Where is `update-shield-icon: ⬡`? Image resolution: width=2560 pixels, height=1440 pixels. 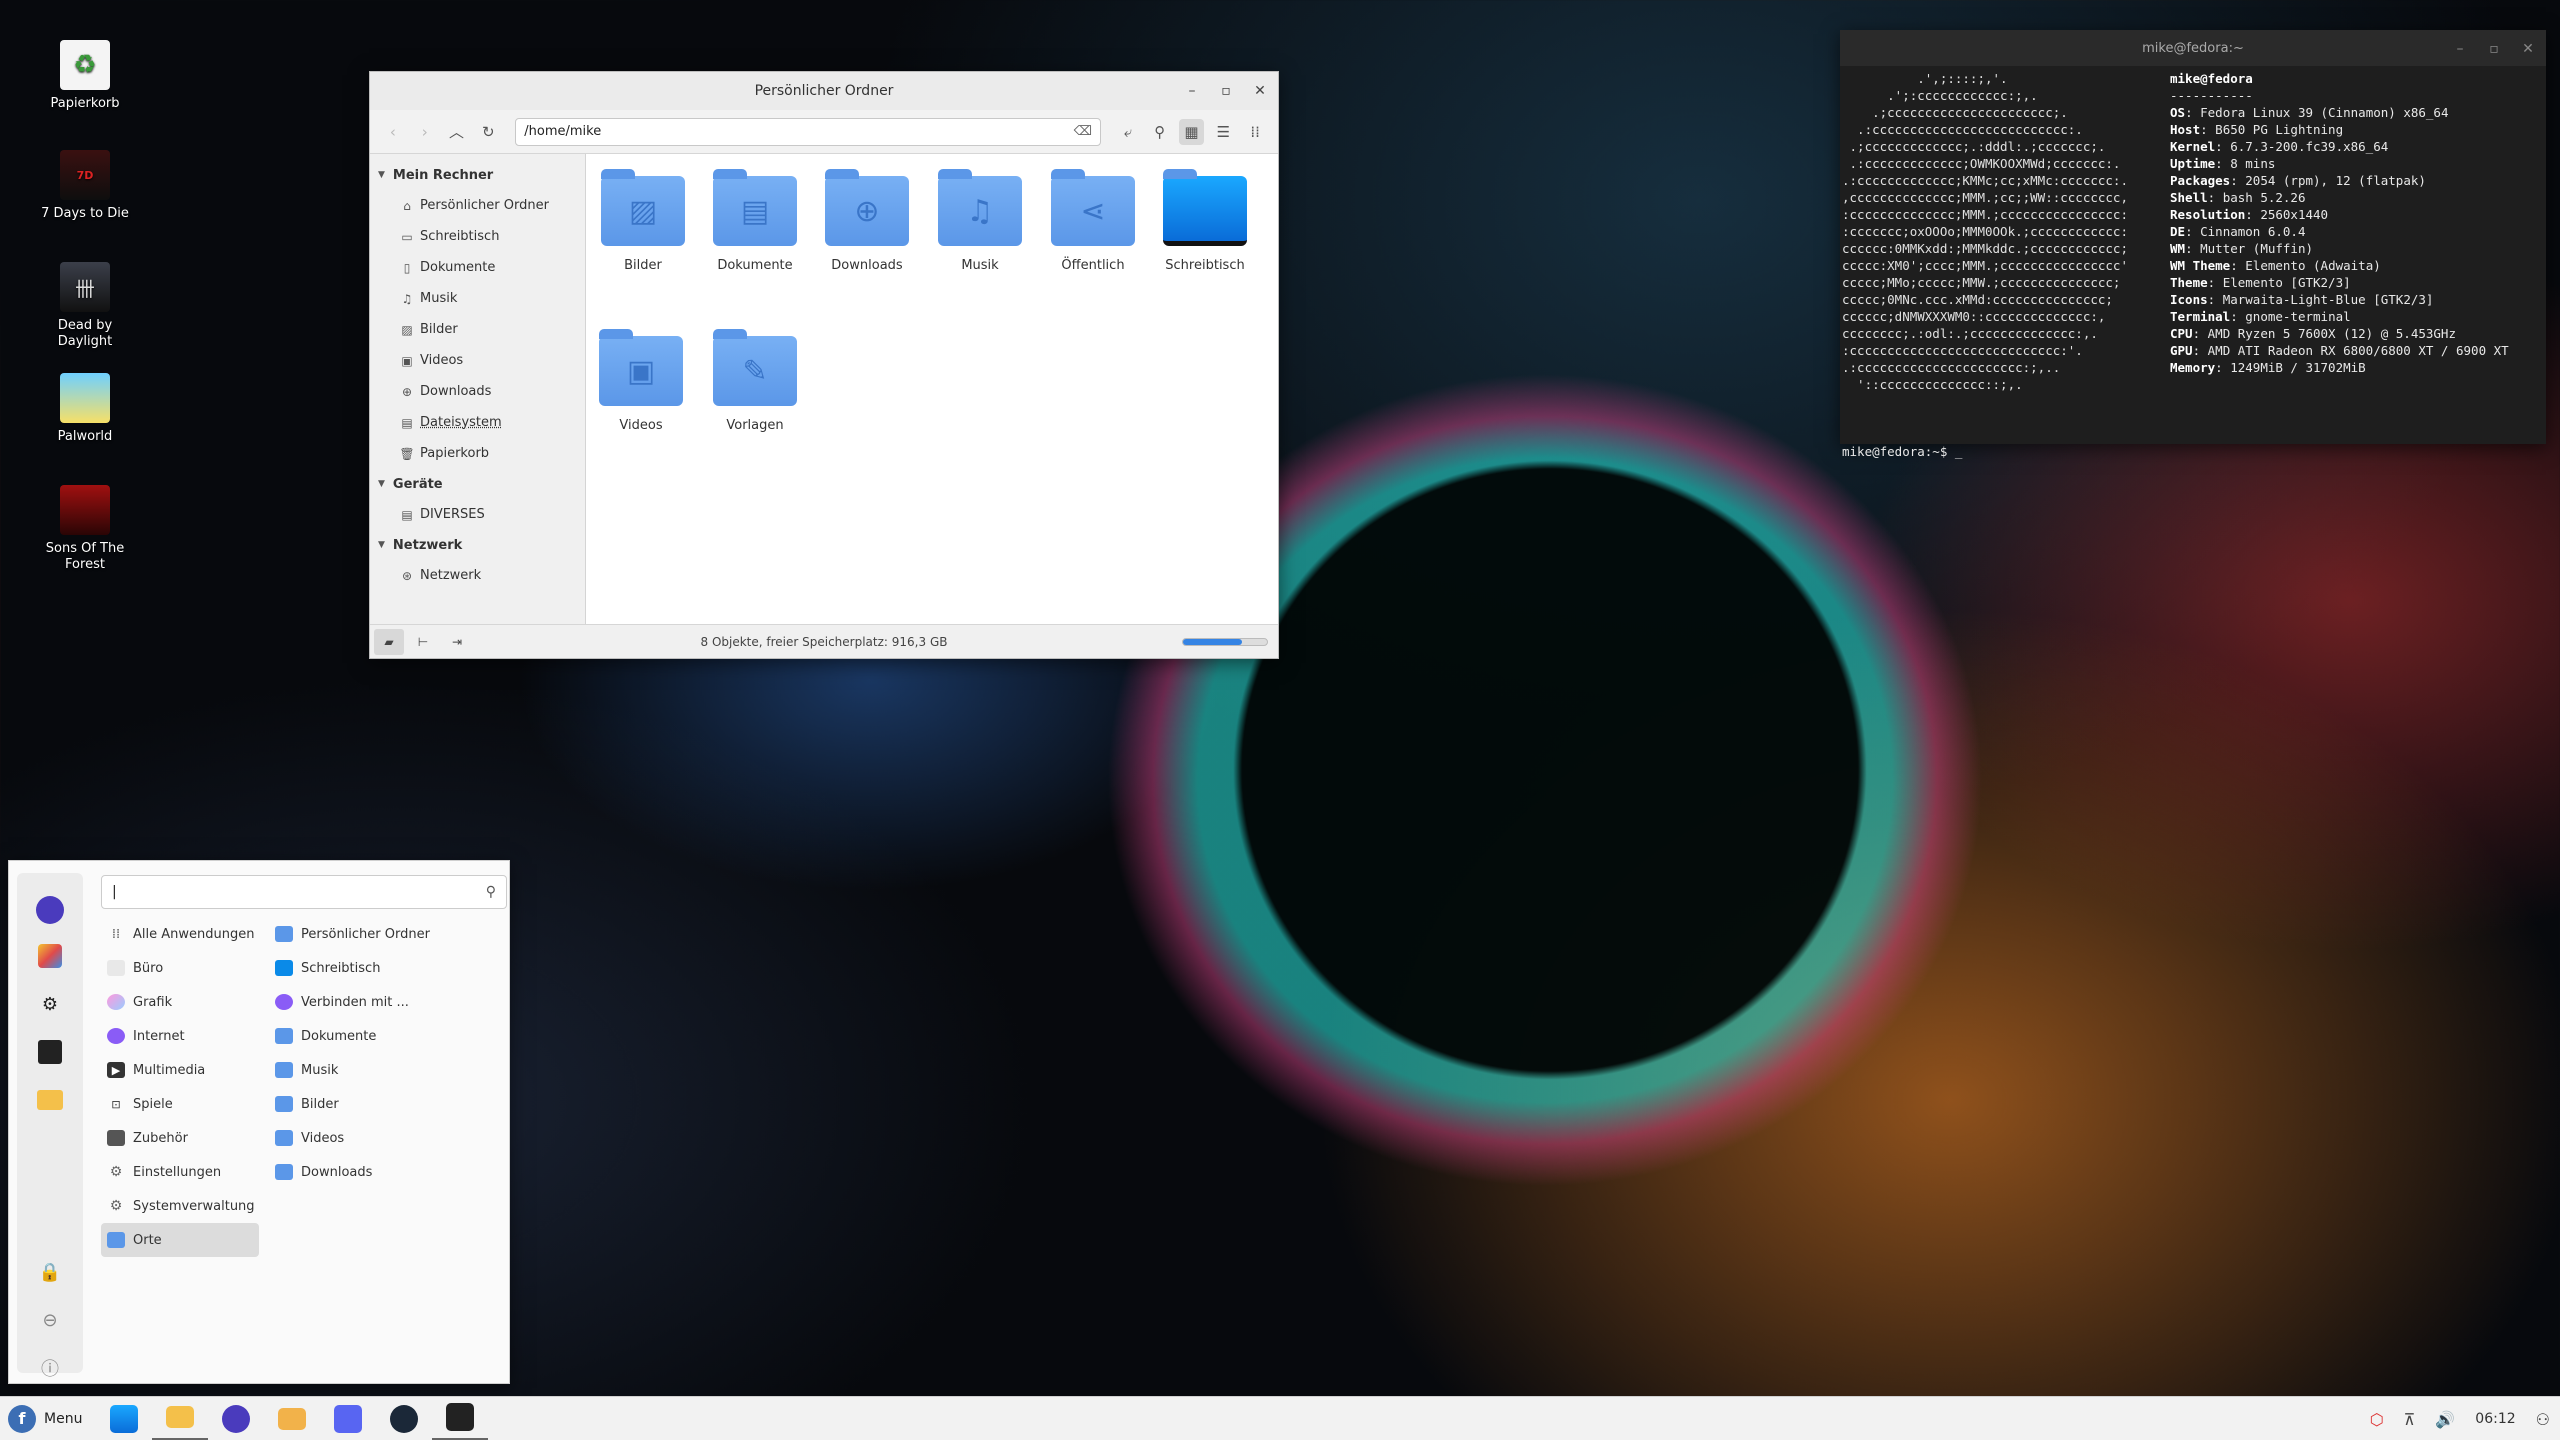 update-shield-icon: ⬡ is located at coordinates (2377, 1419).